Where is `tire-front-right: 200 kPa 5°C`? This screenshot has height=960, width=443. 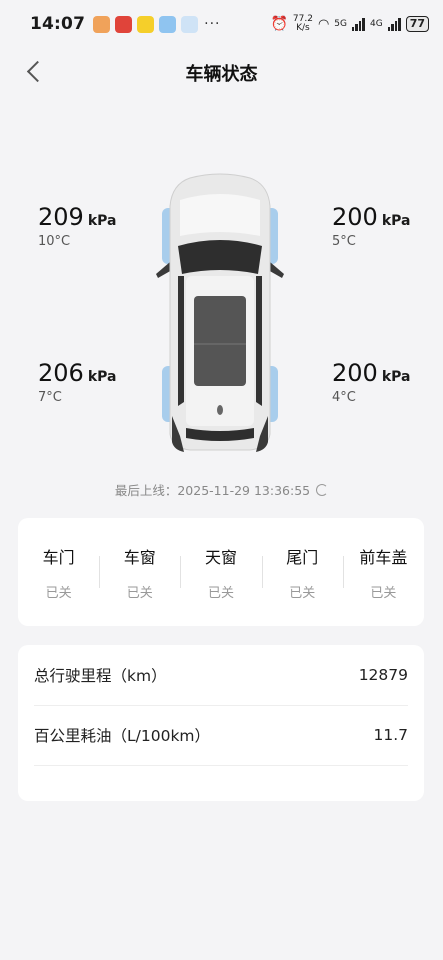 tire-front-right: 200 kPa 5°C is located at coordinates (371, 226).